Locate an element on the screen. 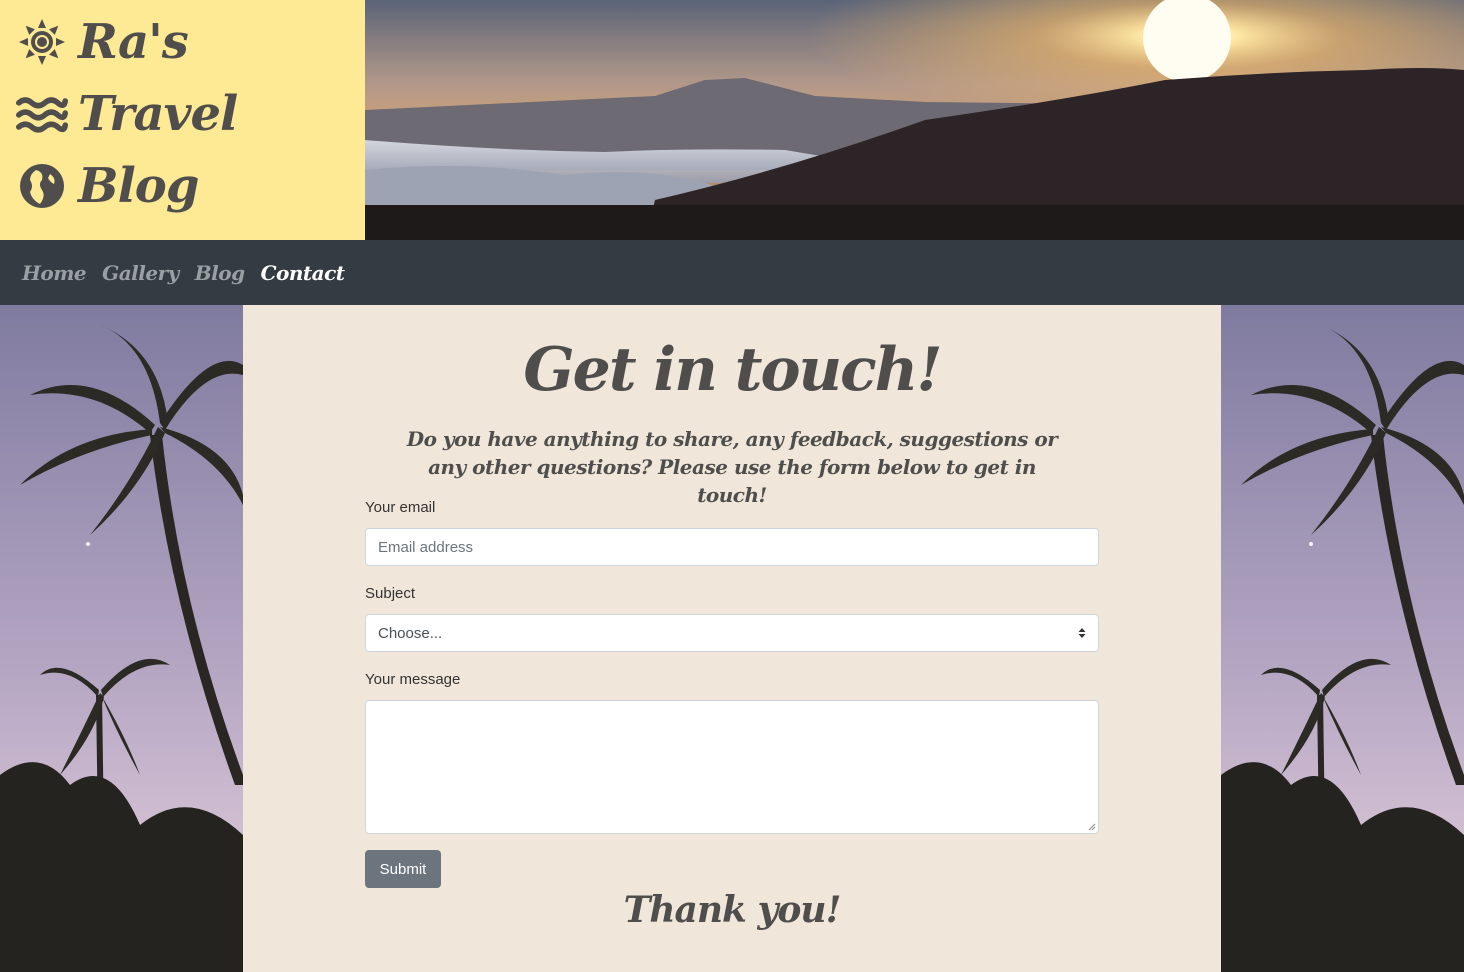  logo-line-1: Ra's is located at coordinates (102, 42).